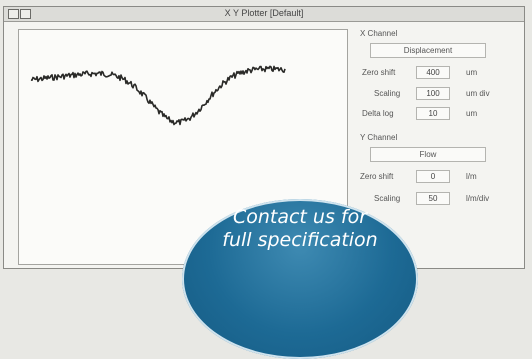 The image size is (532, 359). I want to click on y-scaling-label: Scaling, so click(387, 198).